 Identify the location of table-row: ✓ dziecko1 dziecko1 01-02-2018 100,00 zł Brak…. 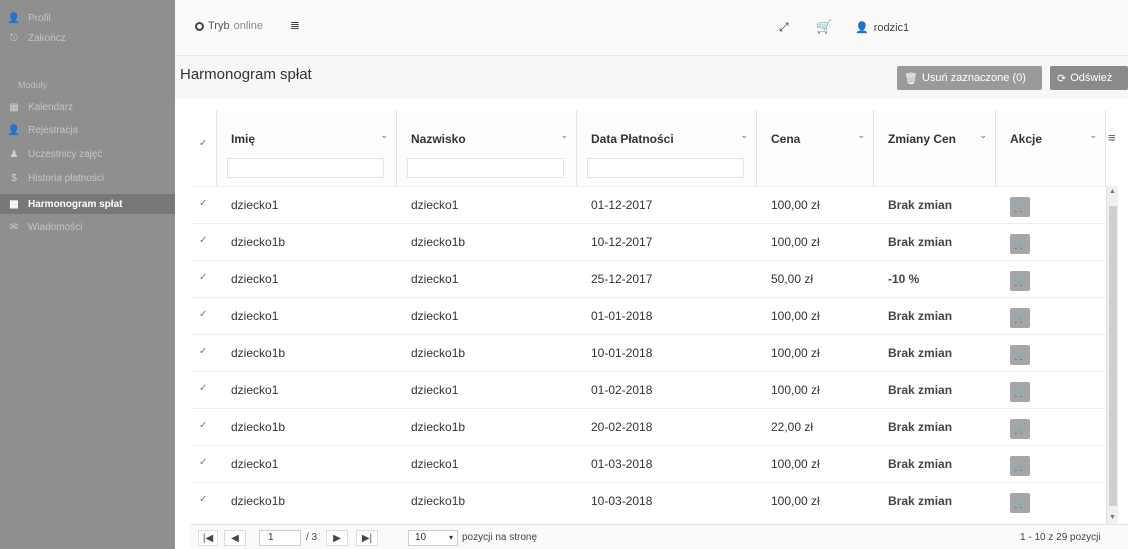
(649, 389).